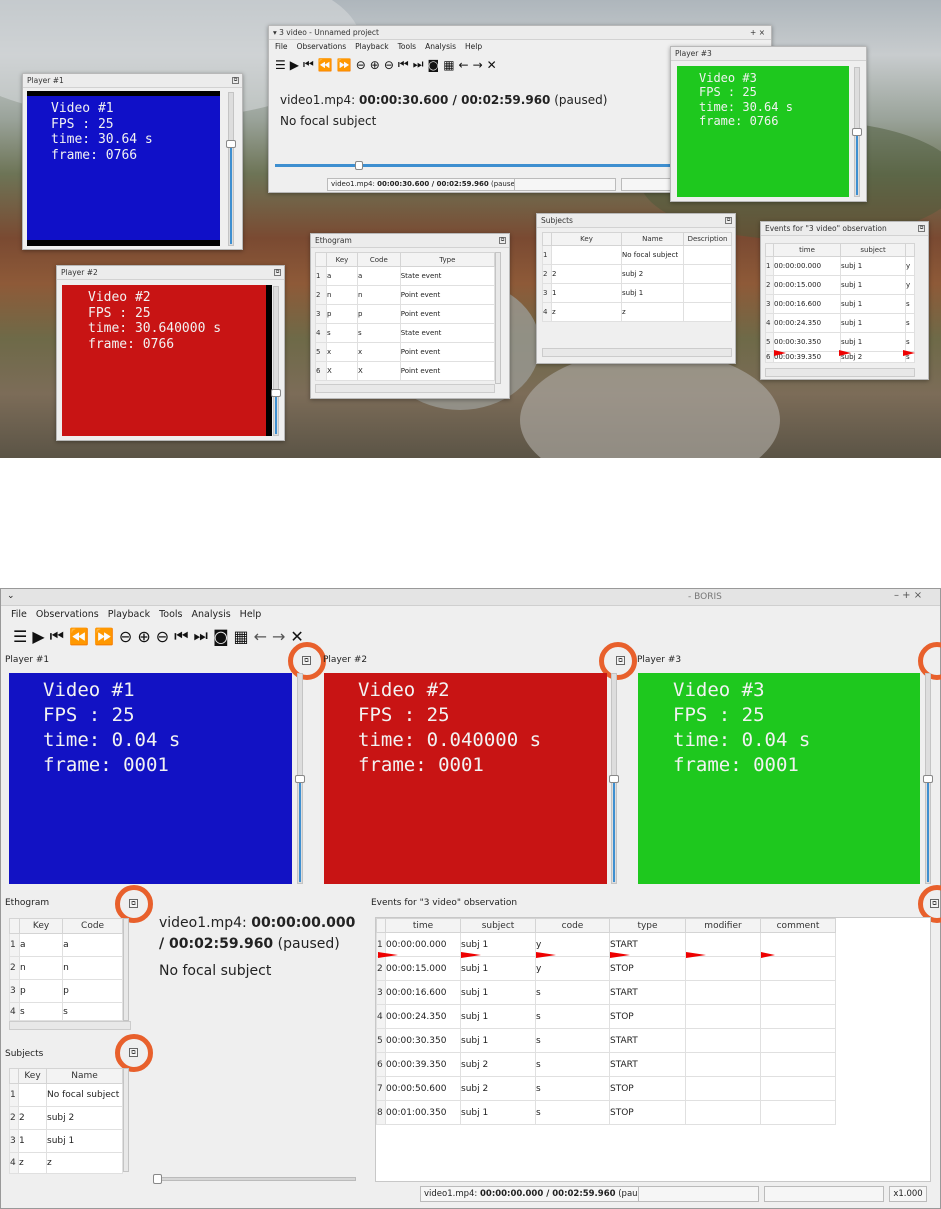  What do you see at coordinates (840, 285) in the screenshot?
I see `table-row: 2 00:00:15.000 subj 1y` at bounding box center [840, 285].